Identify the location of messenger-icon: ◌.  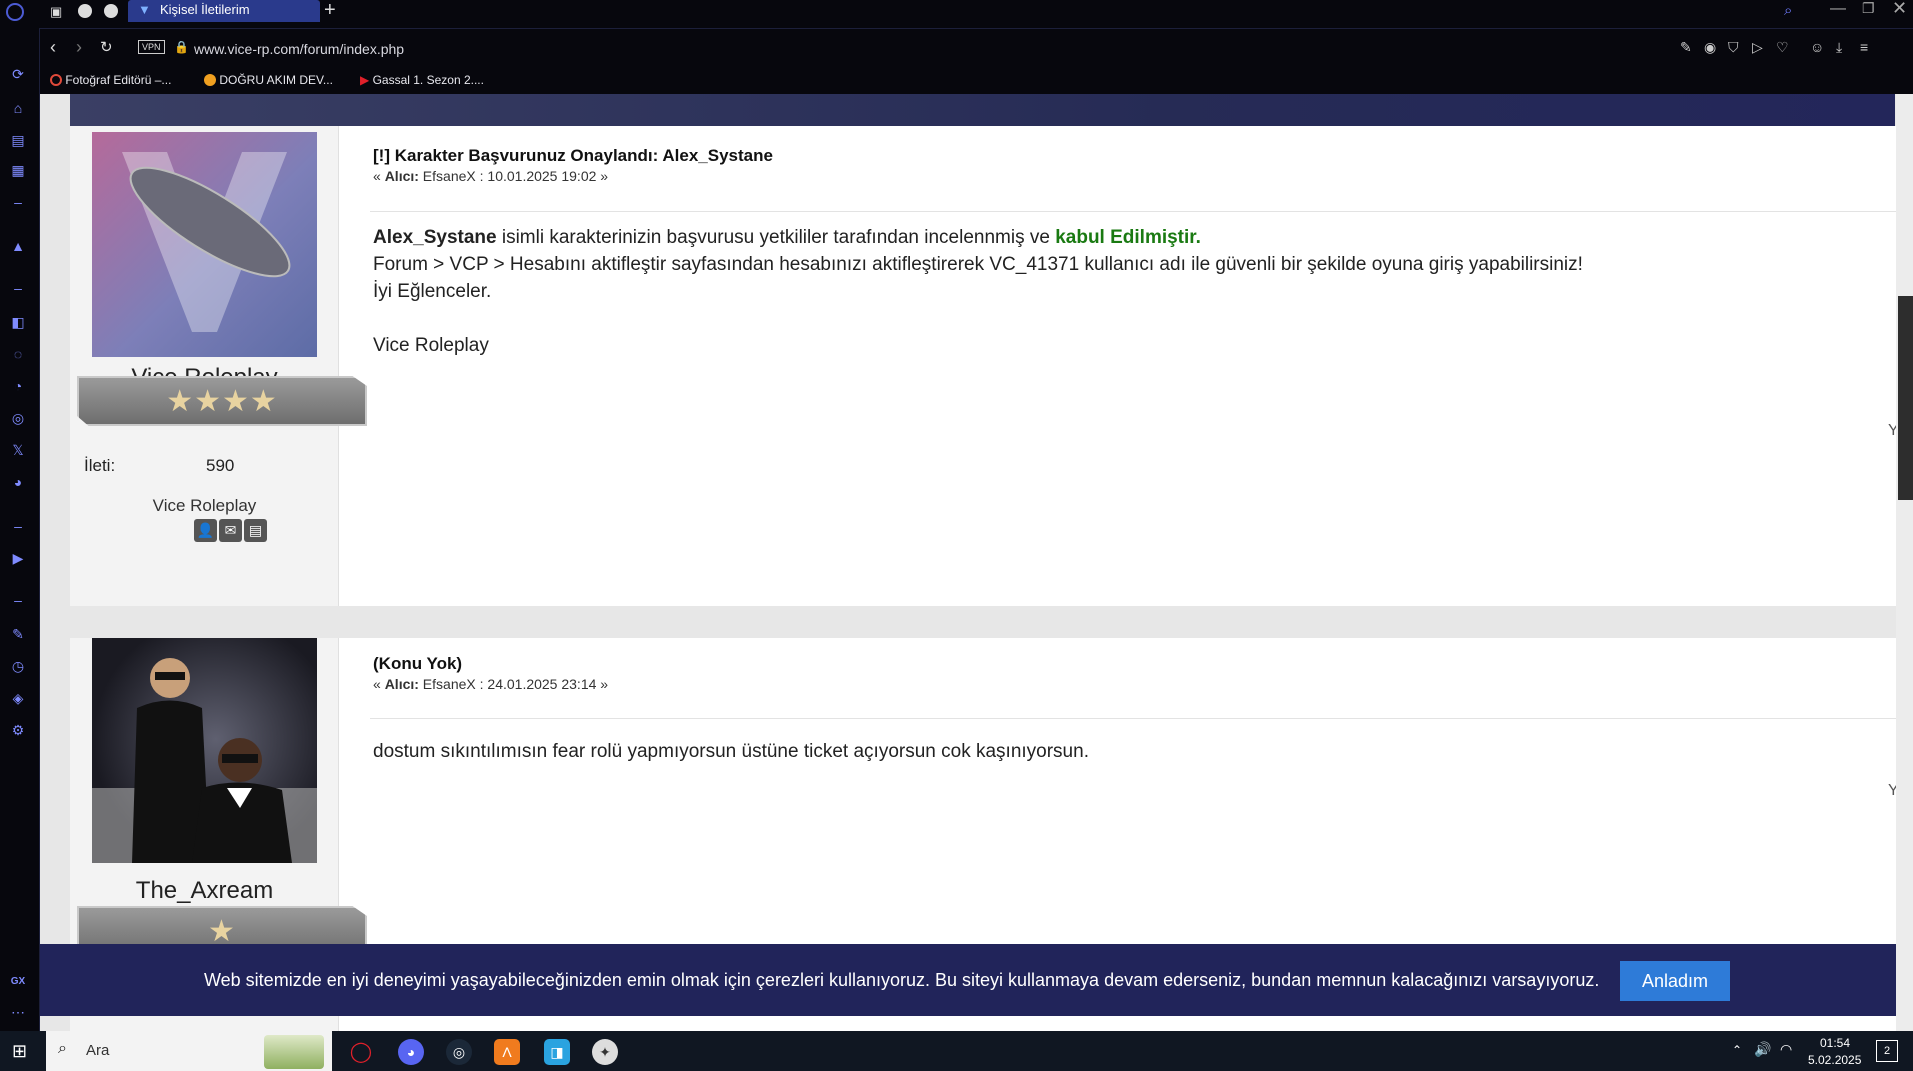
(18, 354).